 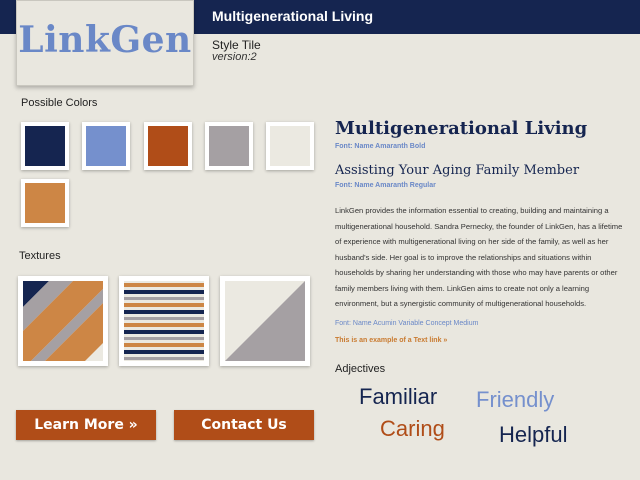 What do you see at coordinates (391, 340) in the screenshot?
I see `text-link-example: This is an example of a Text link »` at bounding box center [391, 340].